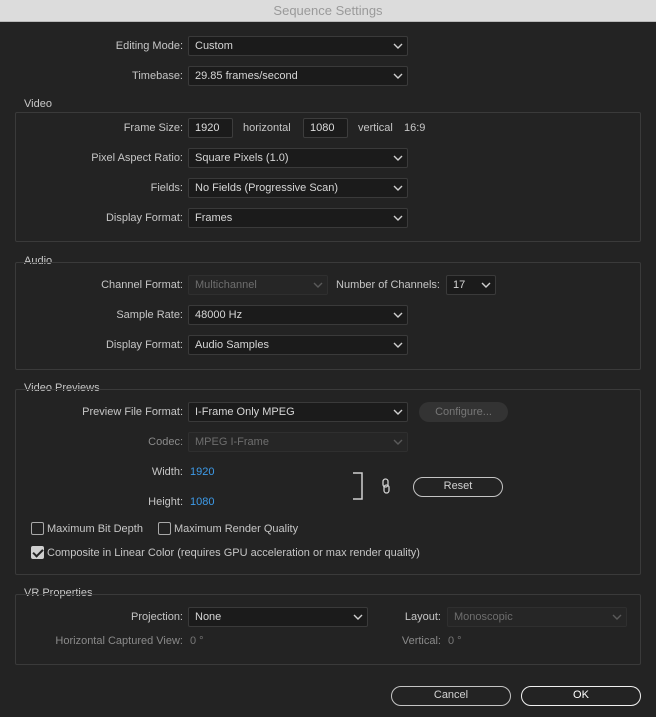 The height and width of the screenshot is (717, 656). What do you see at coordinates (267, 188) in the screenshot?
I see `fields-value: No Fields (Progressive Scan)` at bounding box center [267, 188].